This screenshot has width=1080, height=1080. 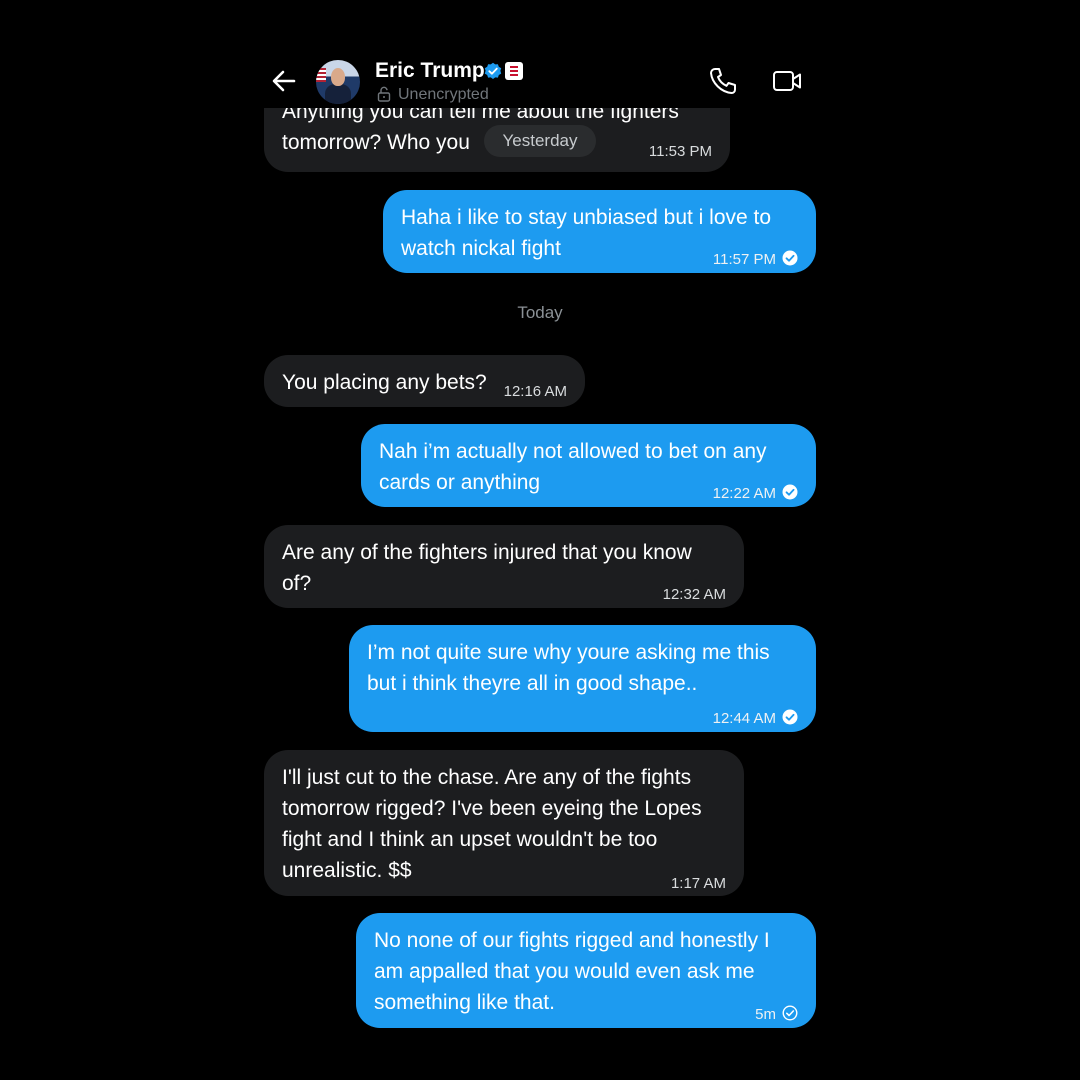 What do you see at coordinates (790, 1013) in the screenshot?
I see `sent-check-icon` at bounding box center [790, 1013].